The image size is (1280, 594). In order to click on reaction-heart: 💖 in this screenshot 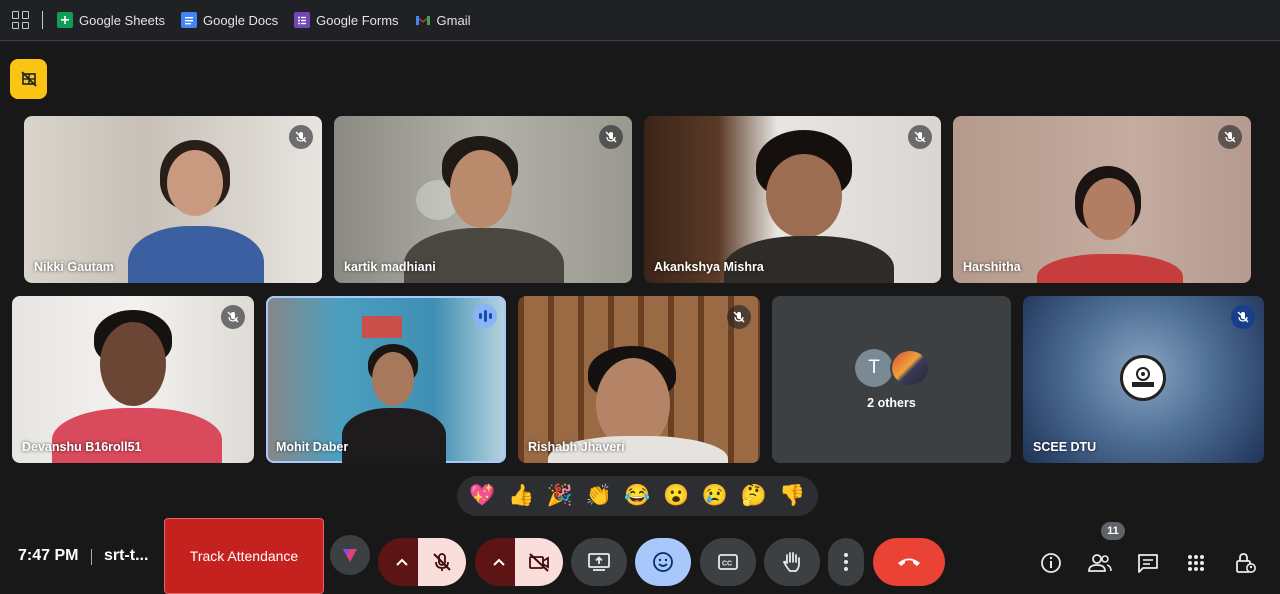, I will do `click(482, 496)`.